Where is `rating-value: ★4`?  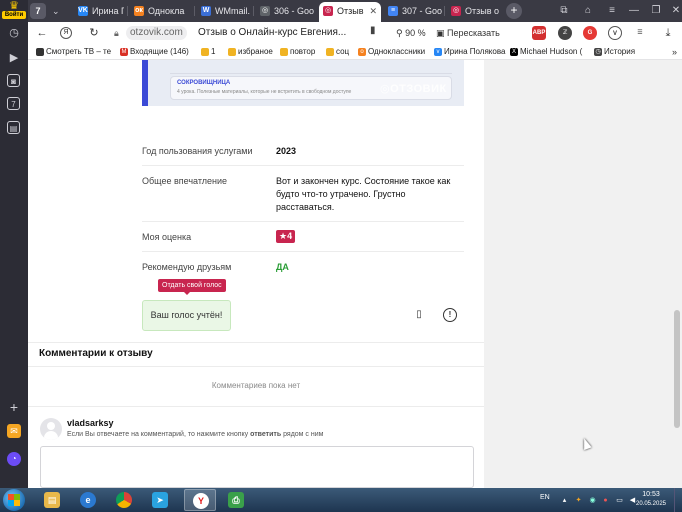 rating-value: ★4 is located at coordinates (369, 236).